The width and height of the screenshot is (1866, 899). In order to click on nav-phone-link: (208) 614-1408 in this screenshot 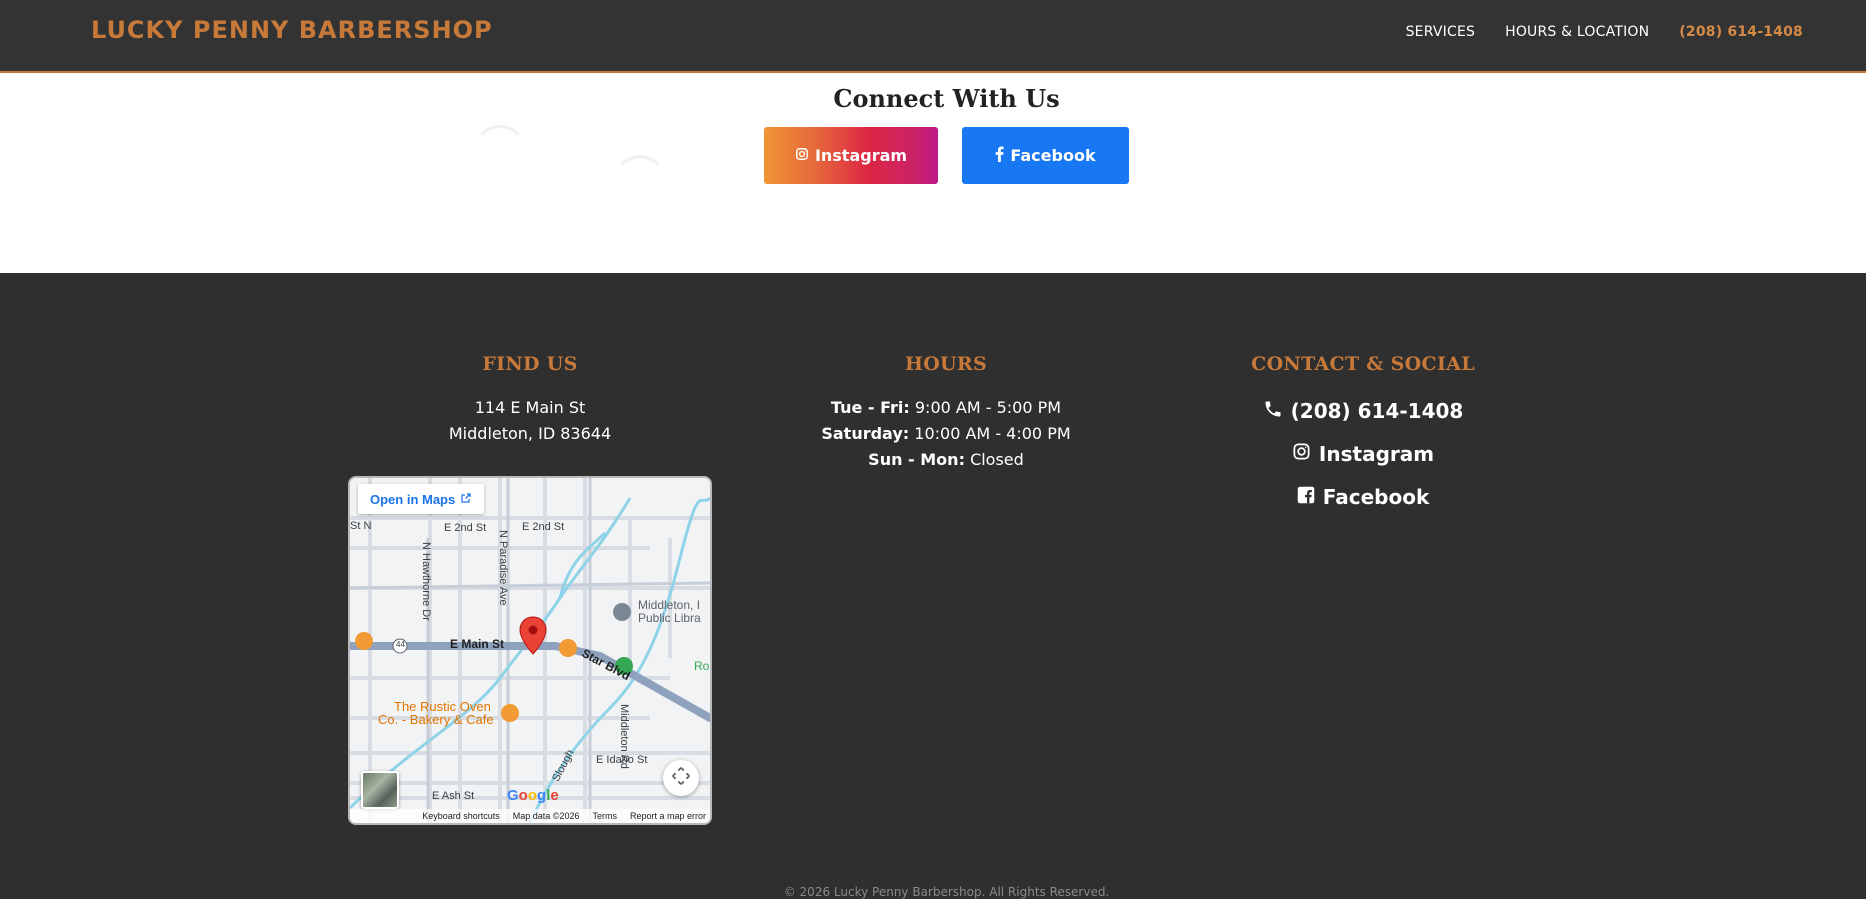, I will do `click(1741, 32)`.